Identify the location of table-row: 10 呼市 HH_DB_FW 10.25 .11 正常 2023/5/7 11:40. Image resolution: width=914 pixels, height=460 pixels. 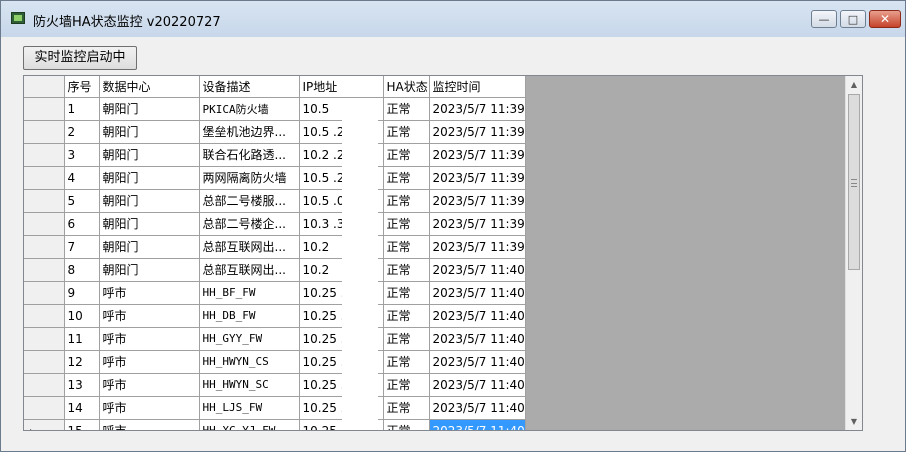
(275, 316).